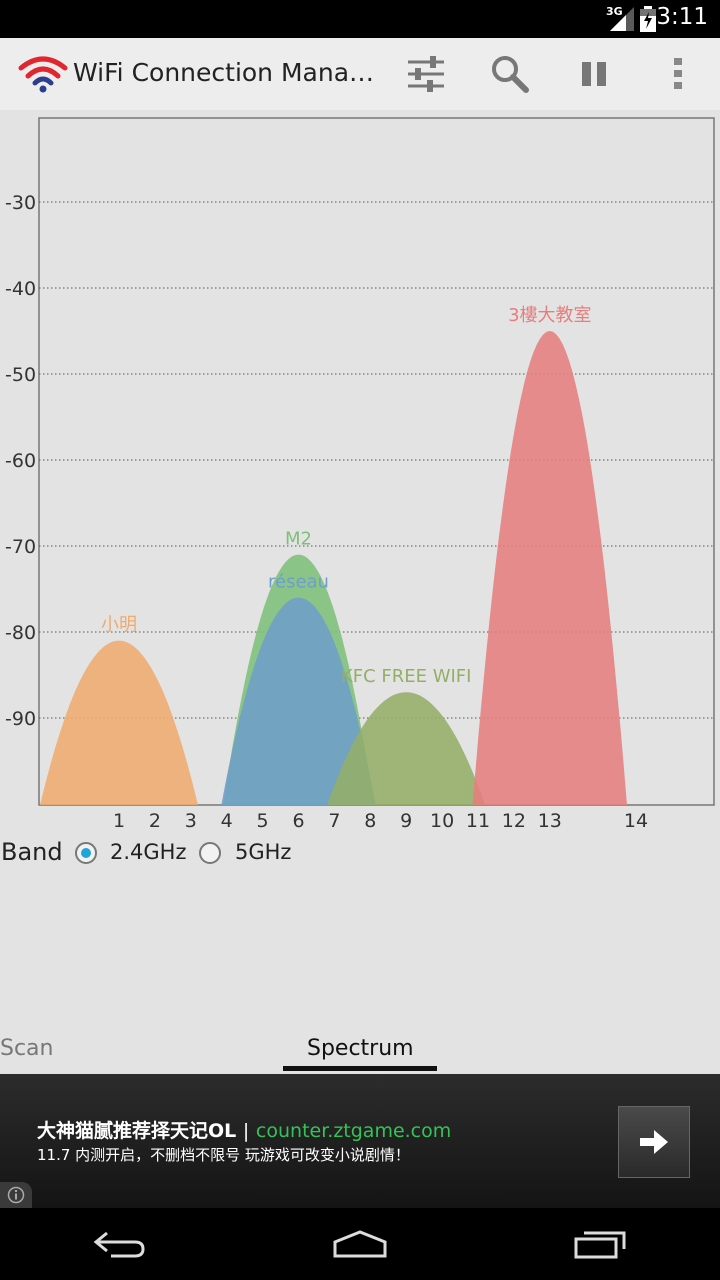  I want to click on x-tick-label: 9, so click(406, 821).